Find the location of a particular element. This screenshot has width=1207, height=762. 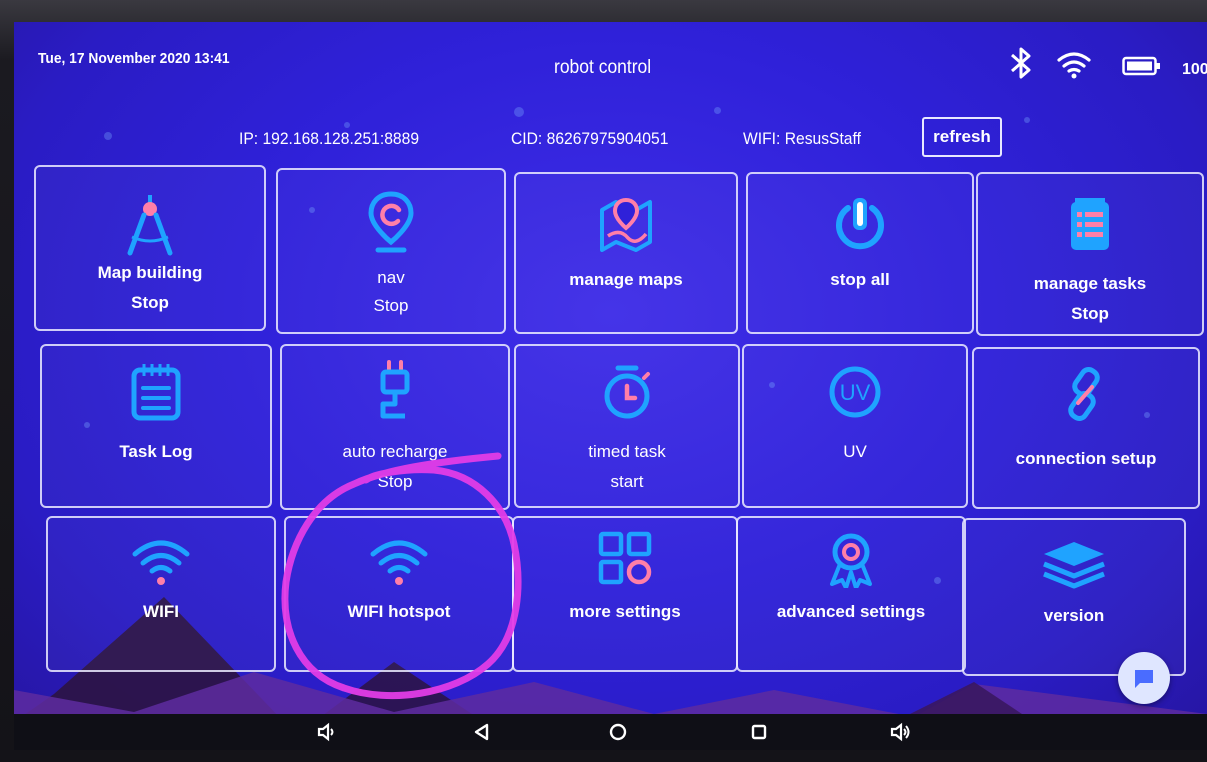

tile-timed-task: timed task start is located at coordinates (627, 426).